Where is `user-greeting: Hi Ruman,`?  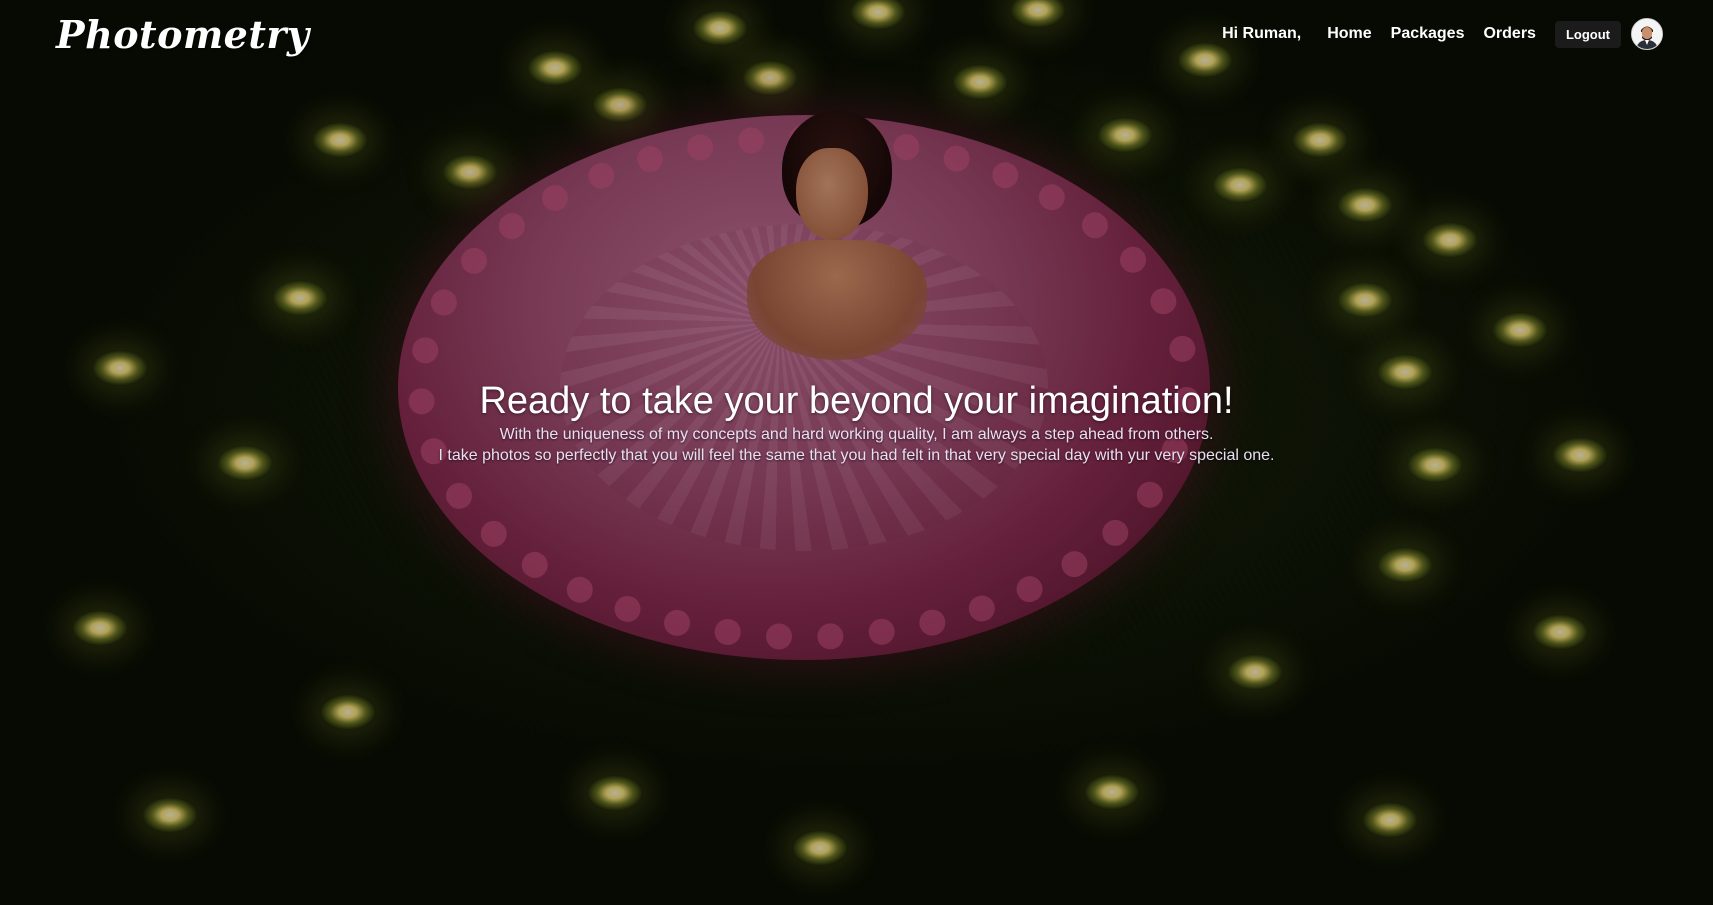
user-greeting: Hi Ruman, is located at coordinates (1262, 33).